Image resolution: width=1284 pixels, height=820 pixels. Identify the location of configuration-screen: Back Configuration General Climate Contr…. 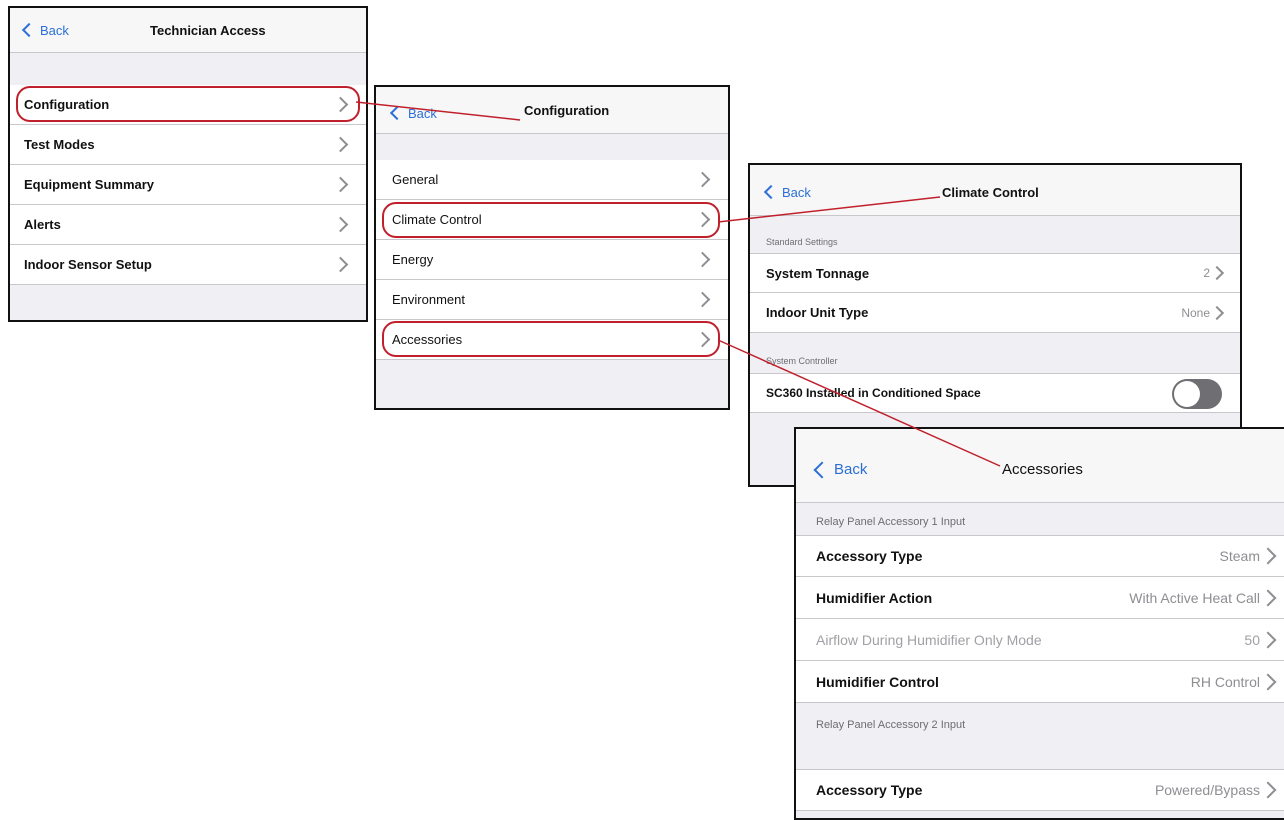
(552, 247).